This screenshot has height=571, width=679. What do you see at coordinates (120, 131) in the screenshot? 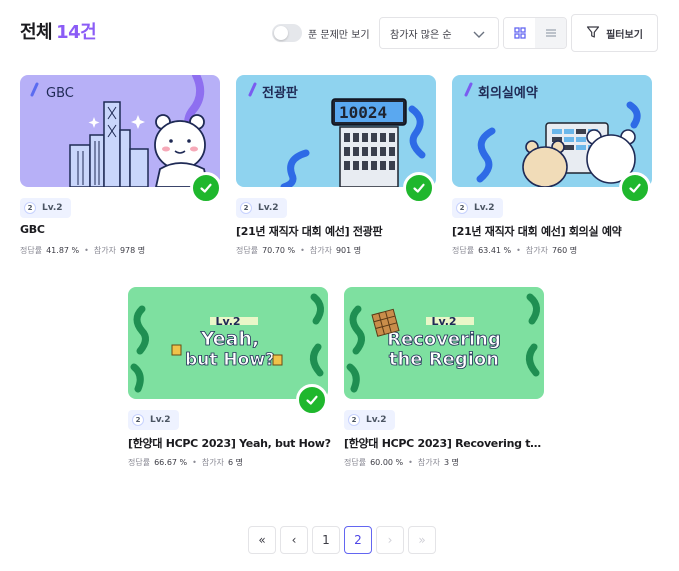
I see `problem-thumbnail: GBC` at bounding box center [120, 131].